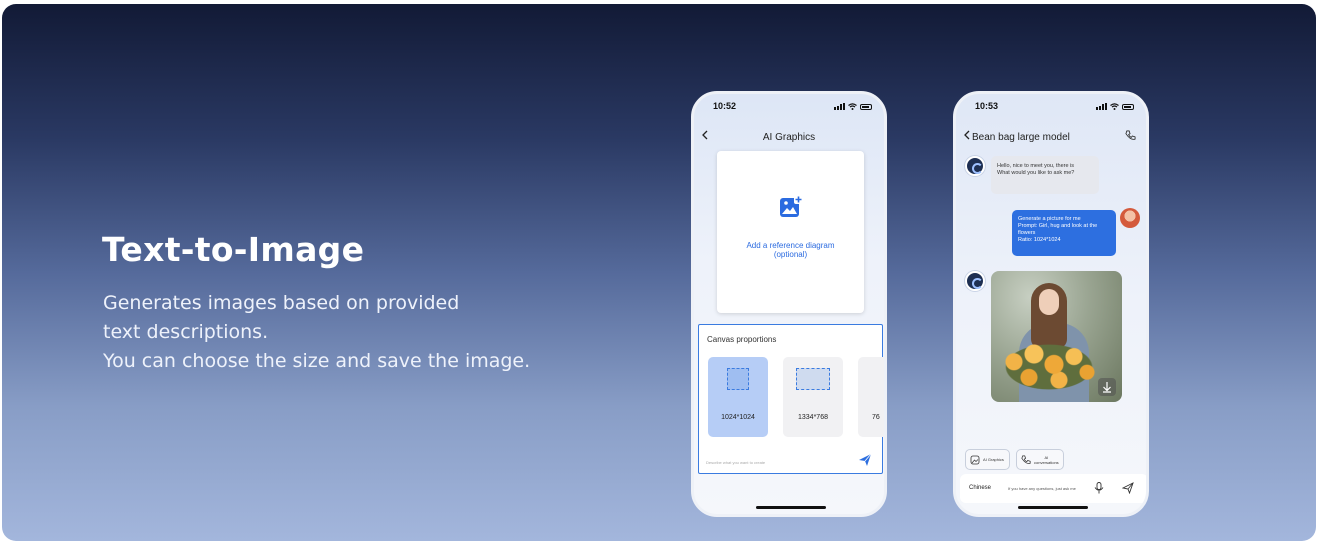 Image resolution: width=1318 pixels, height=543 pixels. I want to click on download-button, so click(1107, 387).